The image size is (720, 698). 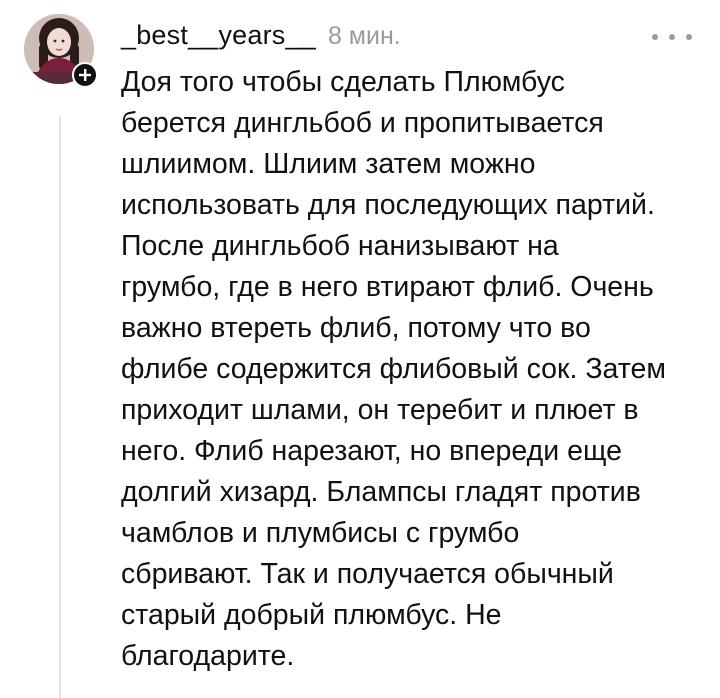 I want to click on author-avatar-block, so click(x=61, y=51).